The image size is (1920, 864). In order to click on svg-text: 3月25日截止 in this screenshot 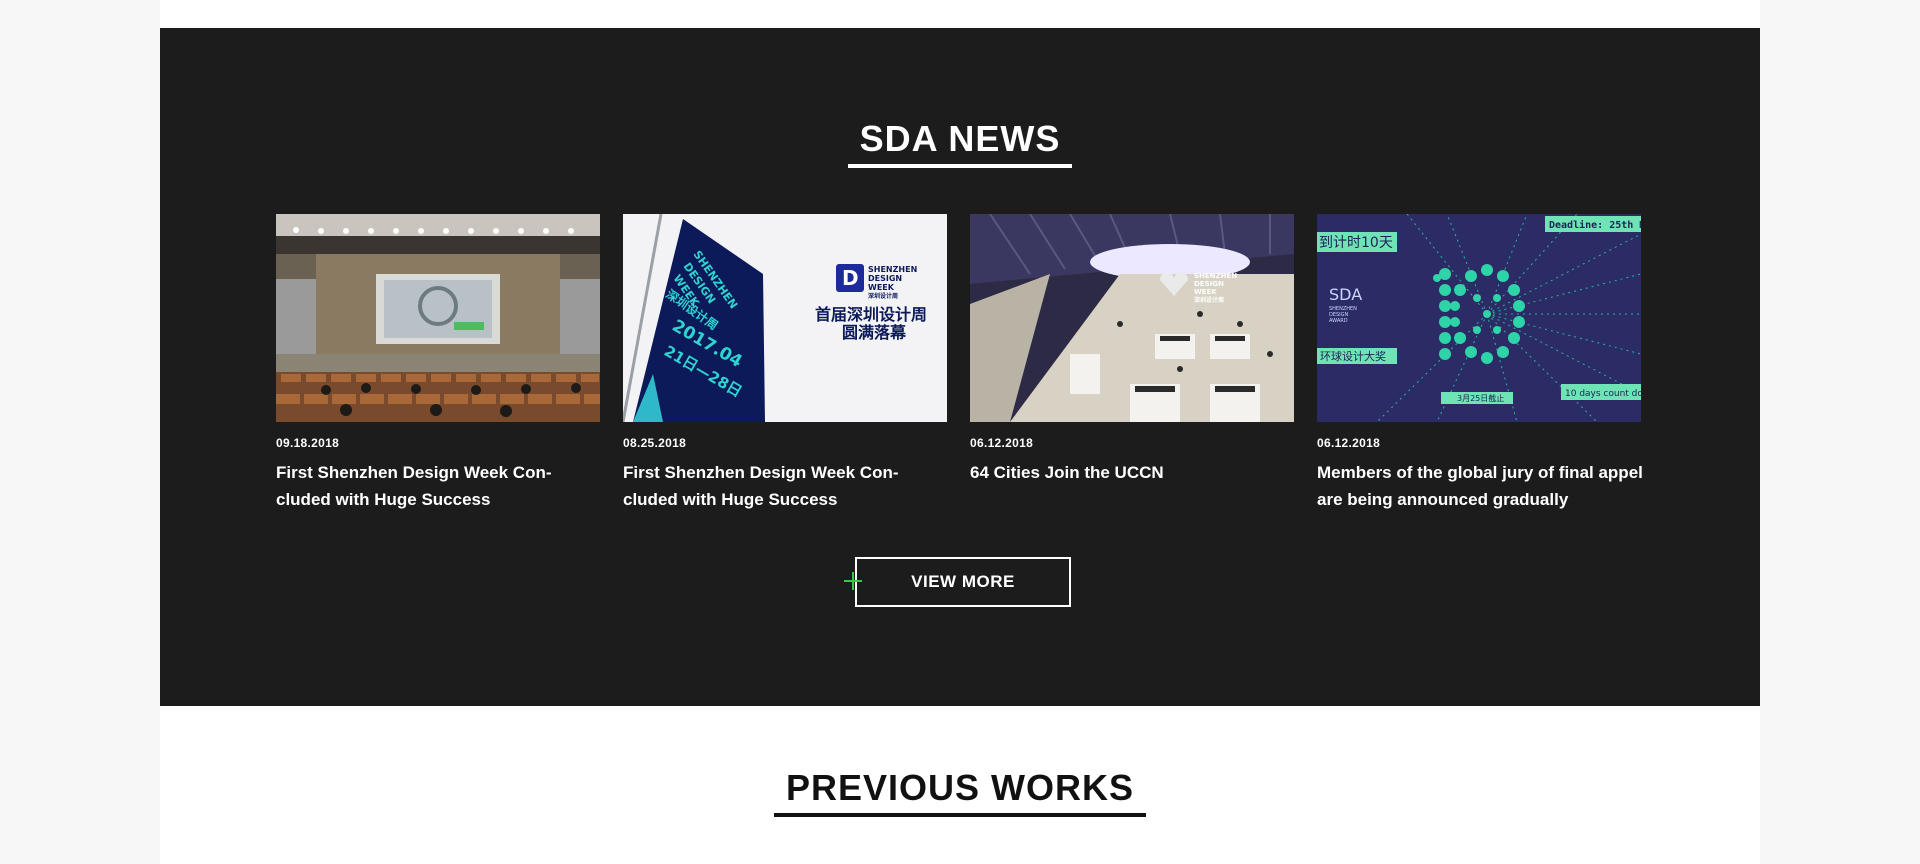, I will do `click(1480, 398)`.